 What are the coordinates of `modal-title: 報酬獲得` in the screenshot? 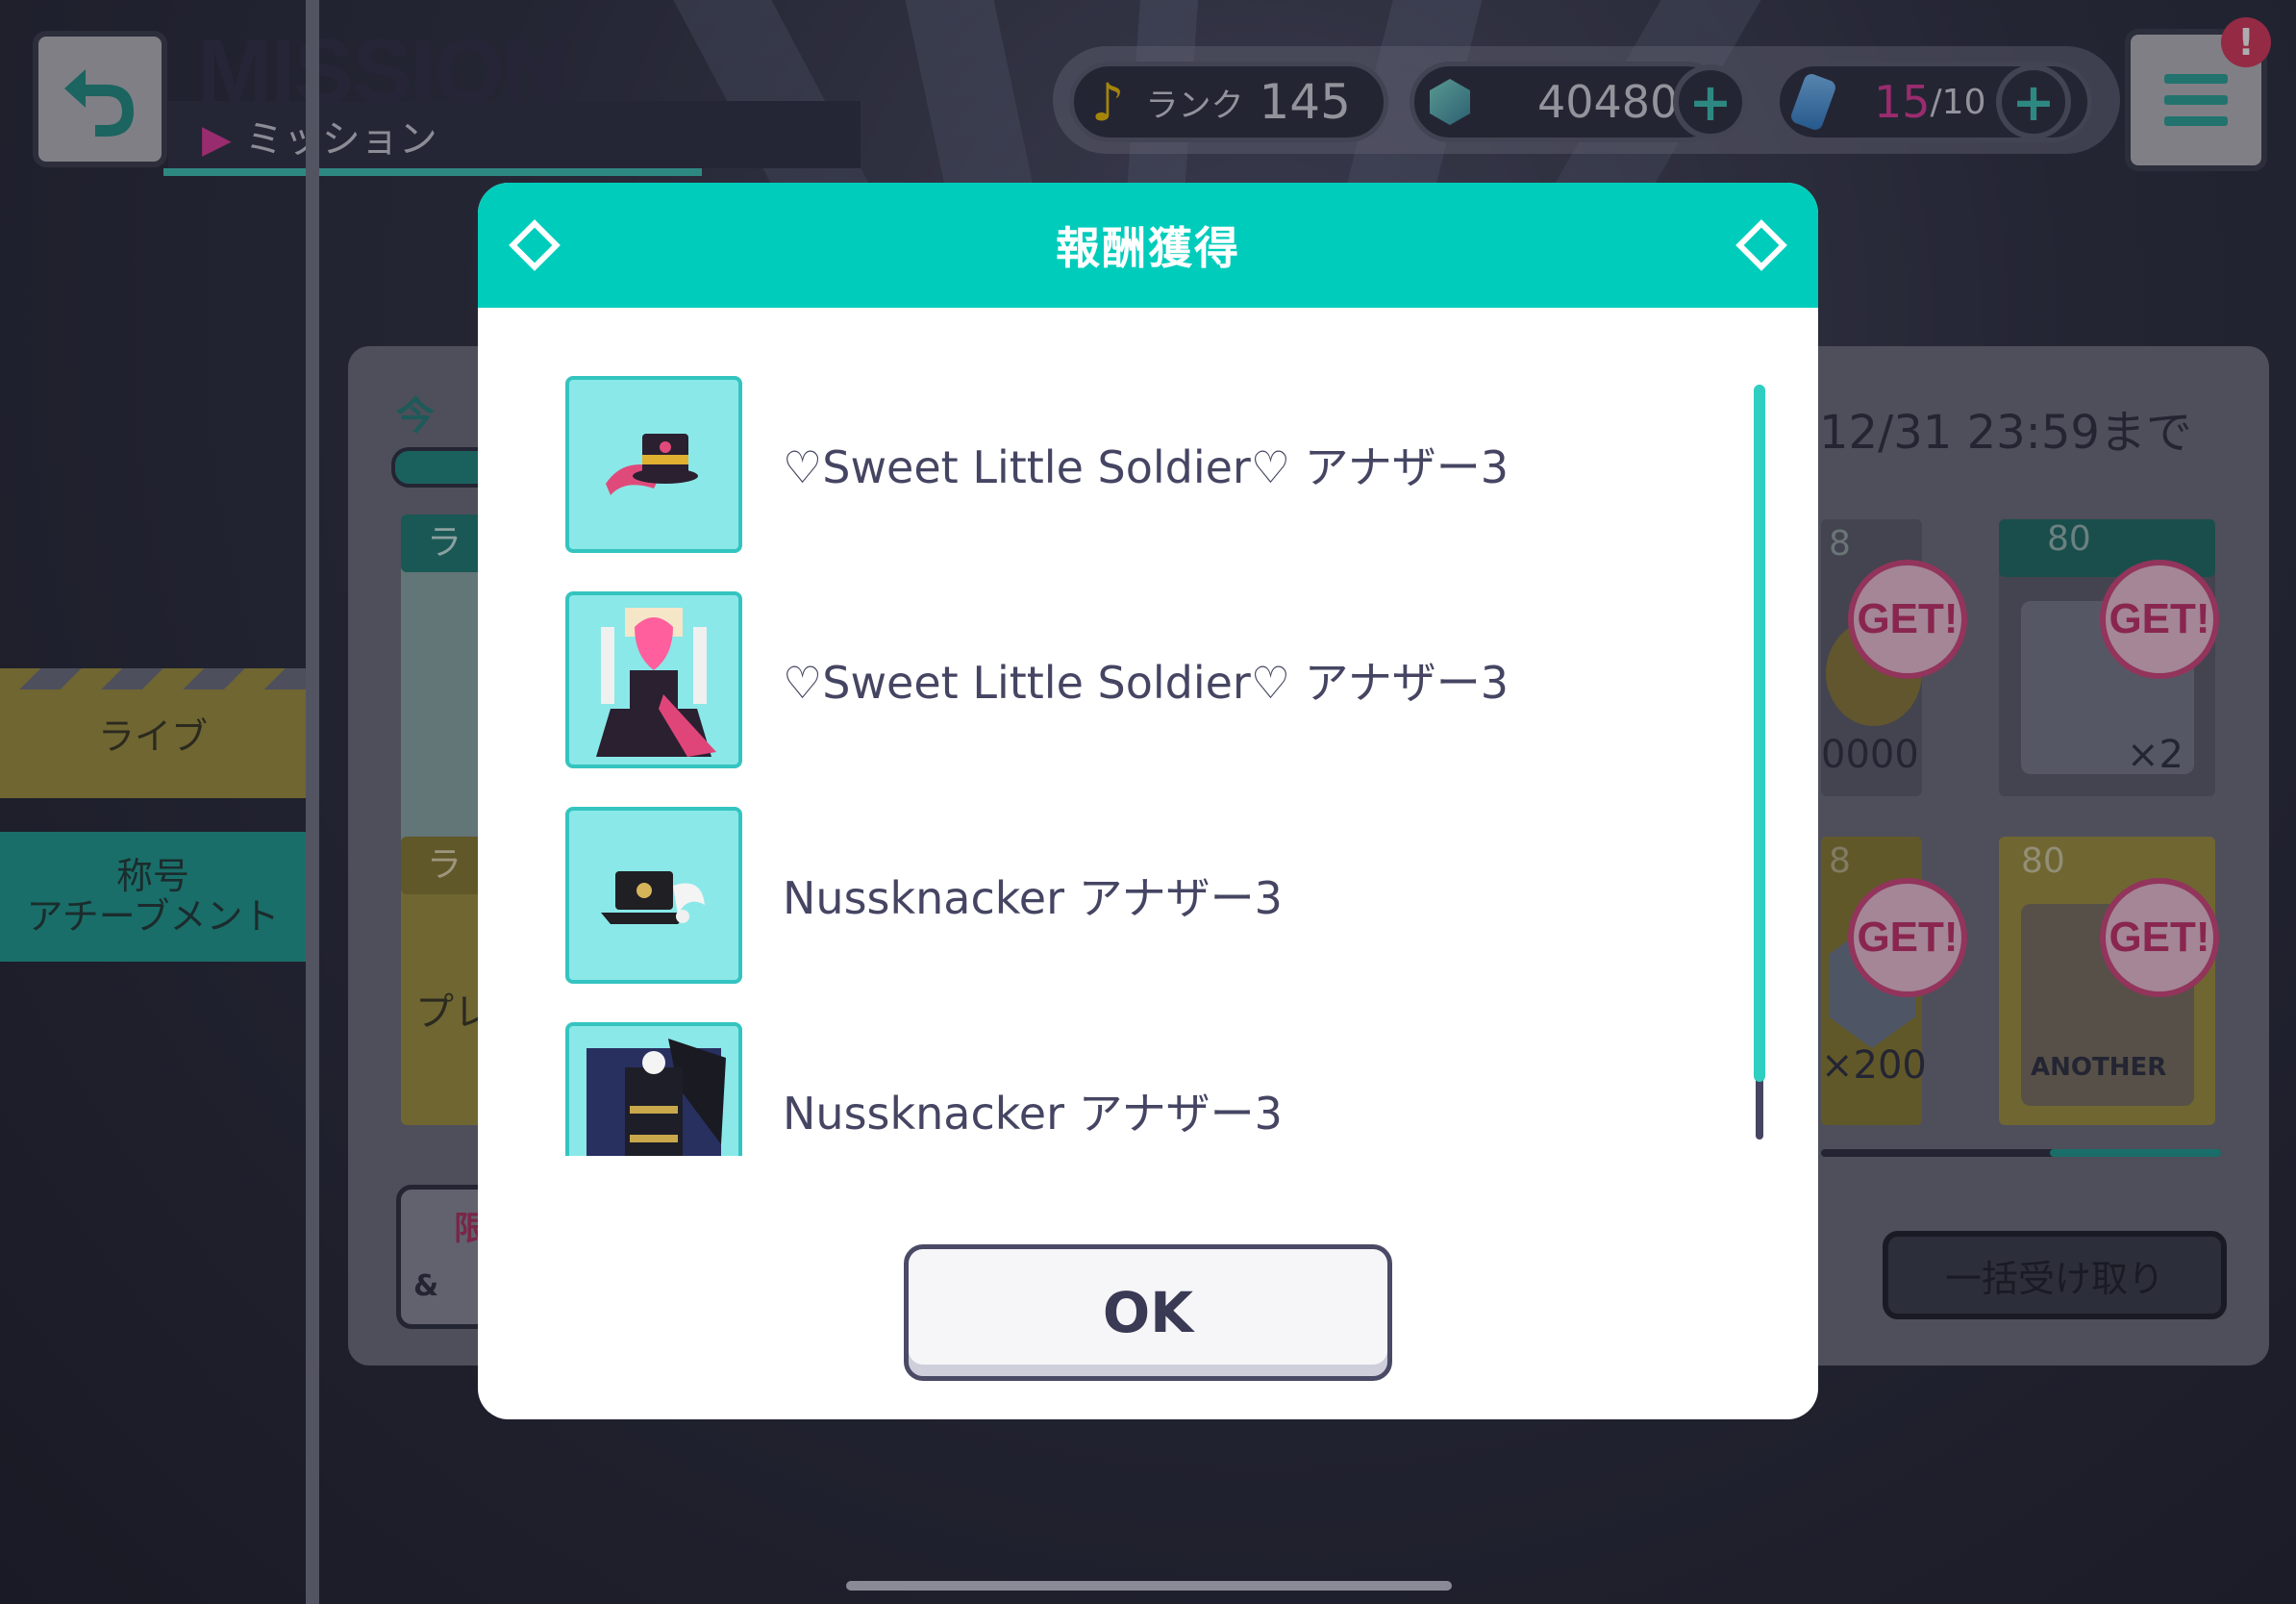 It's located at (1148, 248).